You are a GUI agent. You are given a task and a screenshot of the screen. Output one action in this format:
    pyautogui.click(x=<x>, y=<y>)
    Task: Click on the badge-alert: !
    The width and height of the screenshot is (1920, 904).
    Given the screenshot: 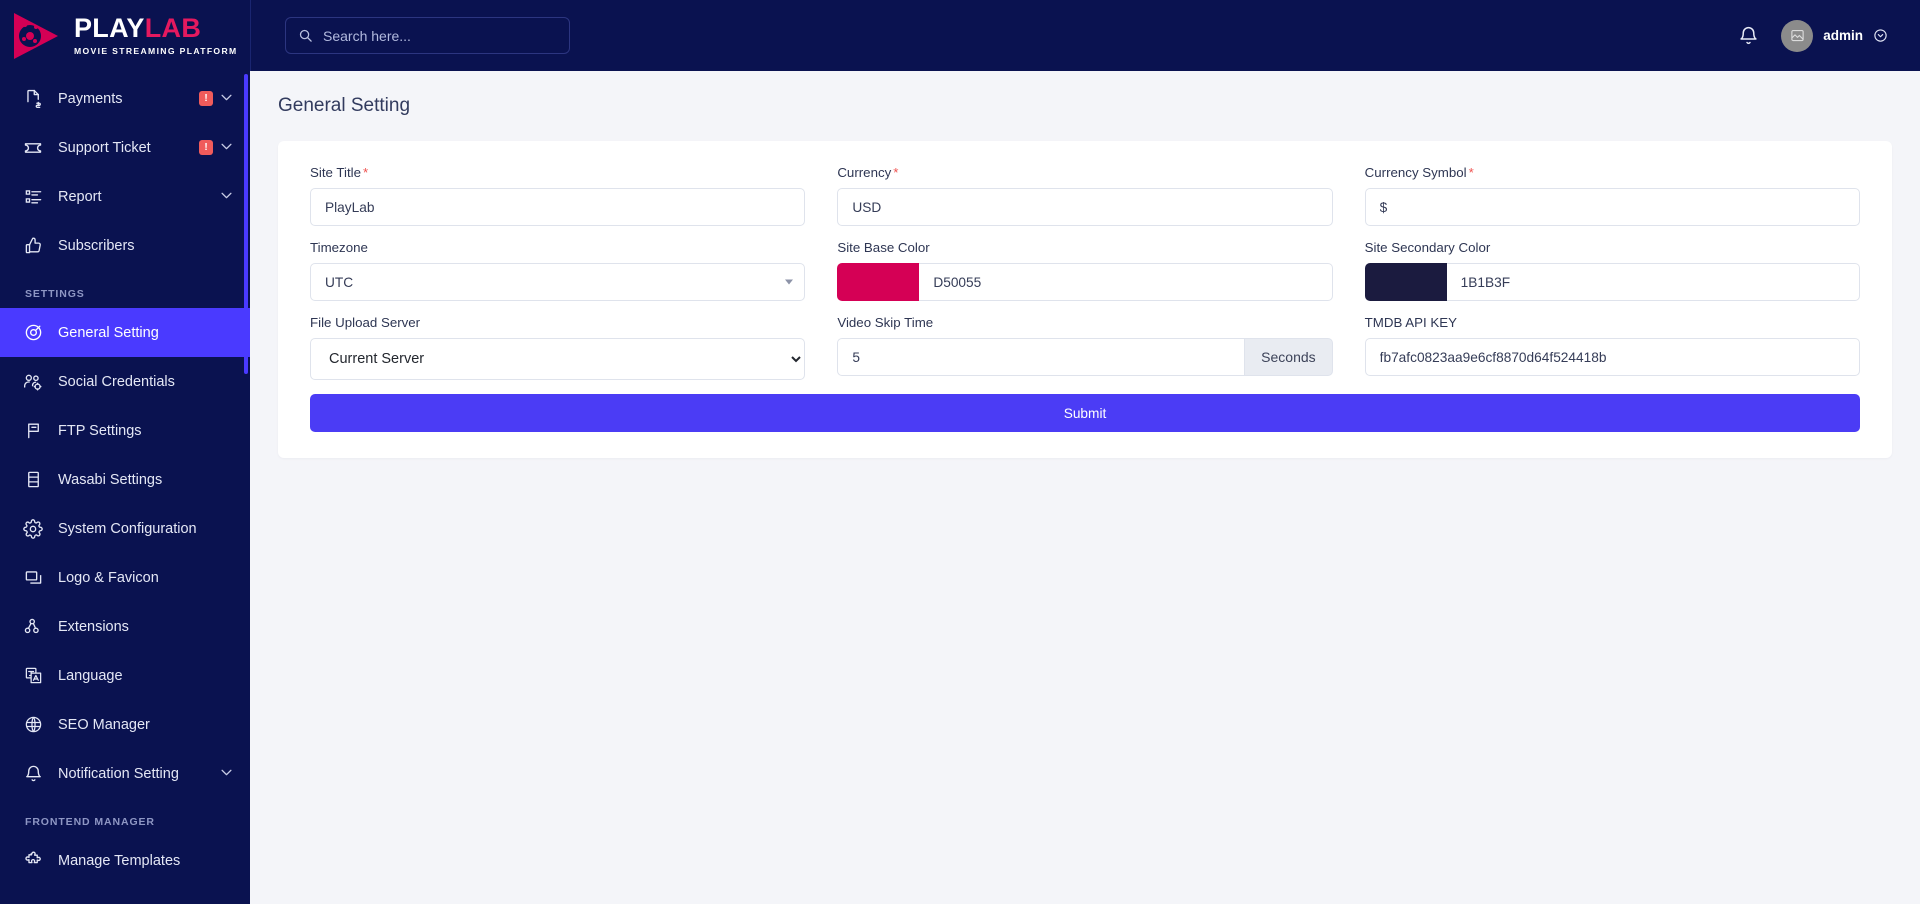 What is the action you would take?
    pyautogui.click(x=206, y=147)
    